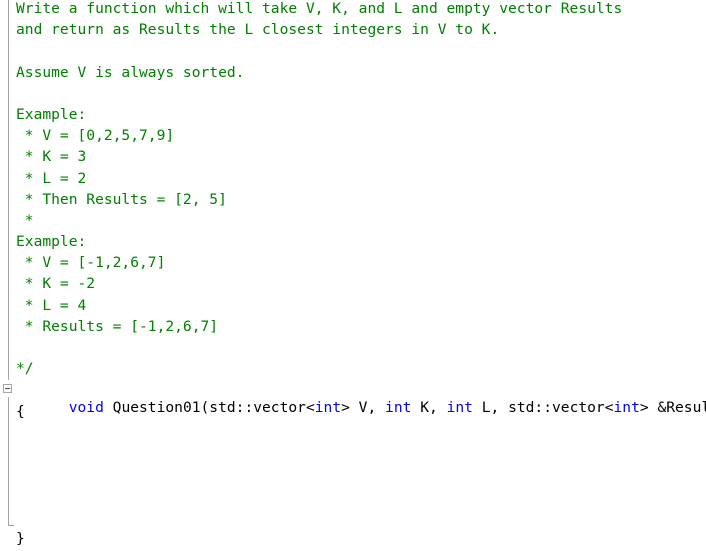  What do you see at coordinates (86, 408) in the screenshot?
I see `keyword-token: void` at bounding box center [86, 408].